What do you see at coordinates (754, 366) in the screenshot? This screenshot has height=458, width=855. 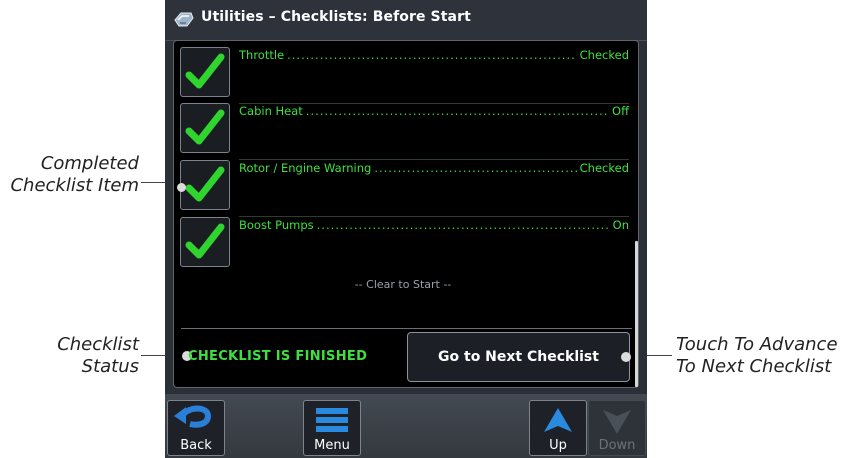 I see `callout-advance-line2: To Next Checklist` at bounding box center [754, 366].